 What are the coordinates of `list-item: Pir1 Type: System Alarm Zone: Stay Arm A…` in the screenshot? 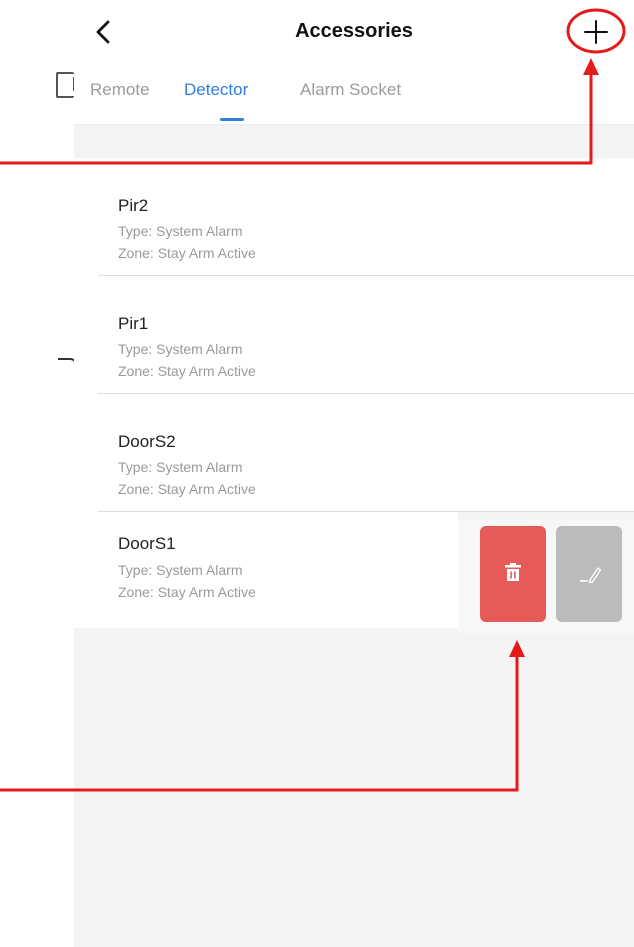 It's located at (354, 335).